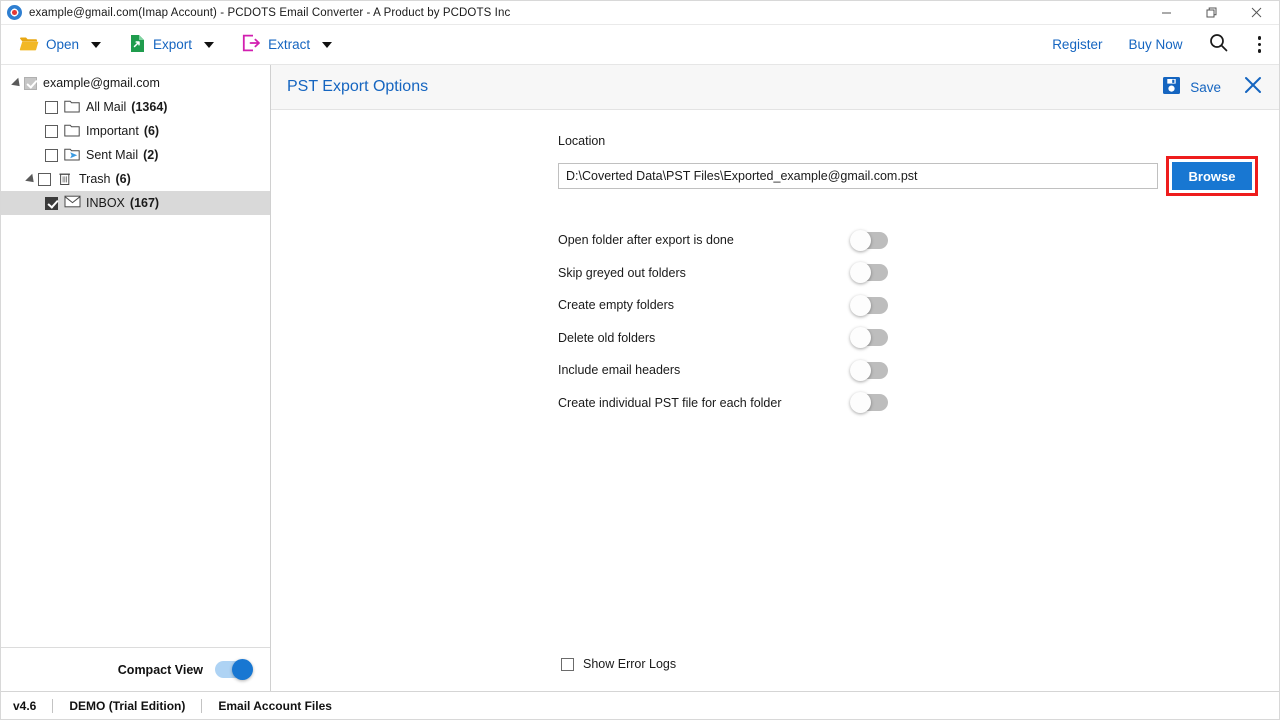 This screenshot has width=1280, height=720. I want to click on browse-button: Browse, so click(1212, 176).